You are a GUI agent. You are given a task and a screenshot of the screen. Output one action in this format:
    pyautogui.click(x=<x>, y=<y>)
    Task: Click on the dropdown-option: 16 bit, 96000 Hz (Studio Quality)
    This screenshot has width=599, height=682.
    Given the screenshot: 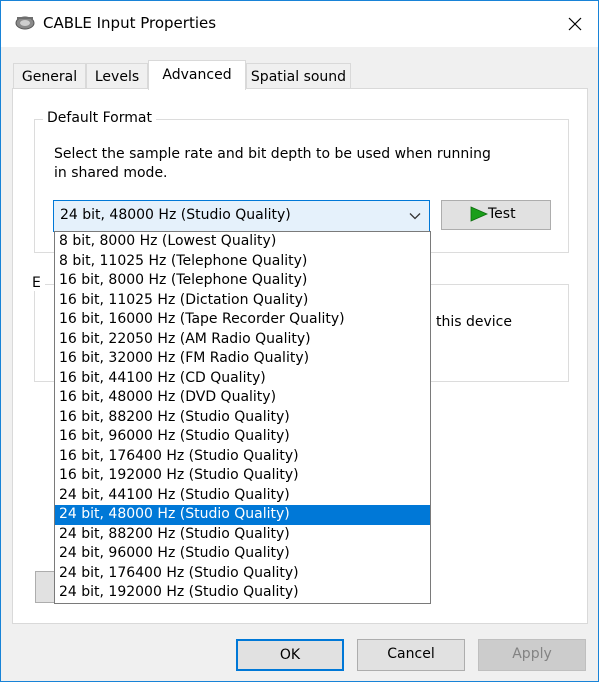 What is the action you would take?
    pyautogui.click(x=242, y=437)
    